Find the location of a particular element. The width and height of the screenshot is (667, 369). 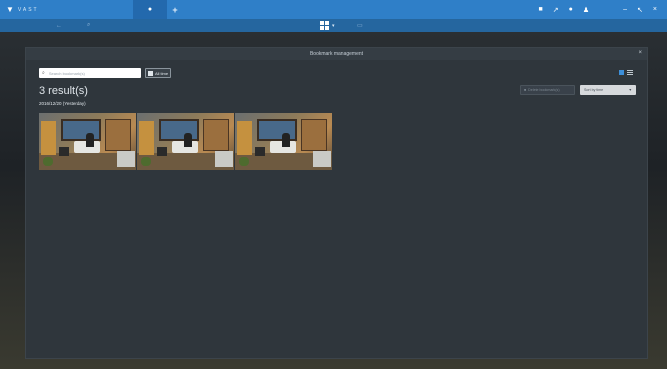

brand-text: VAST is located at coordinates (28, 9).